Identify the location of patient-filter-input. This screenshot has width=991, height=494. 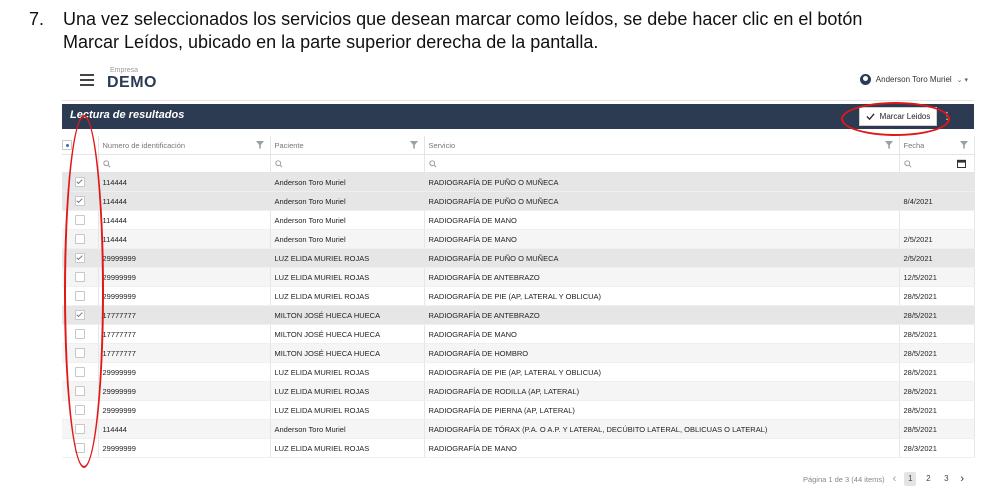
(347, 163).